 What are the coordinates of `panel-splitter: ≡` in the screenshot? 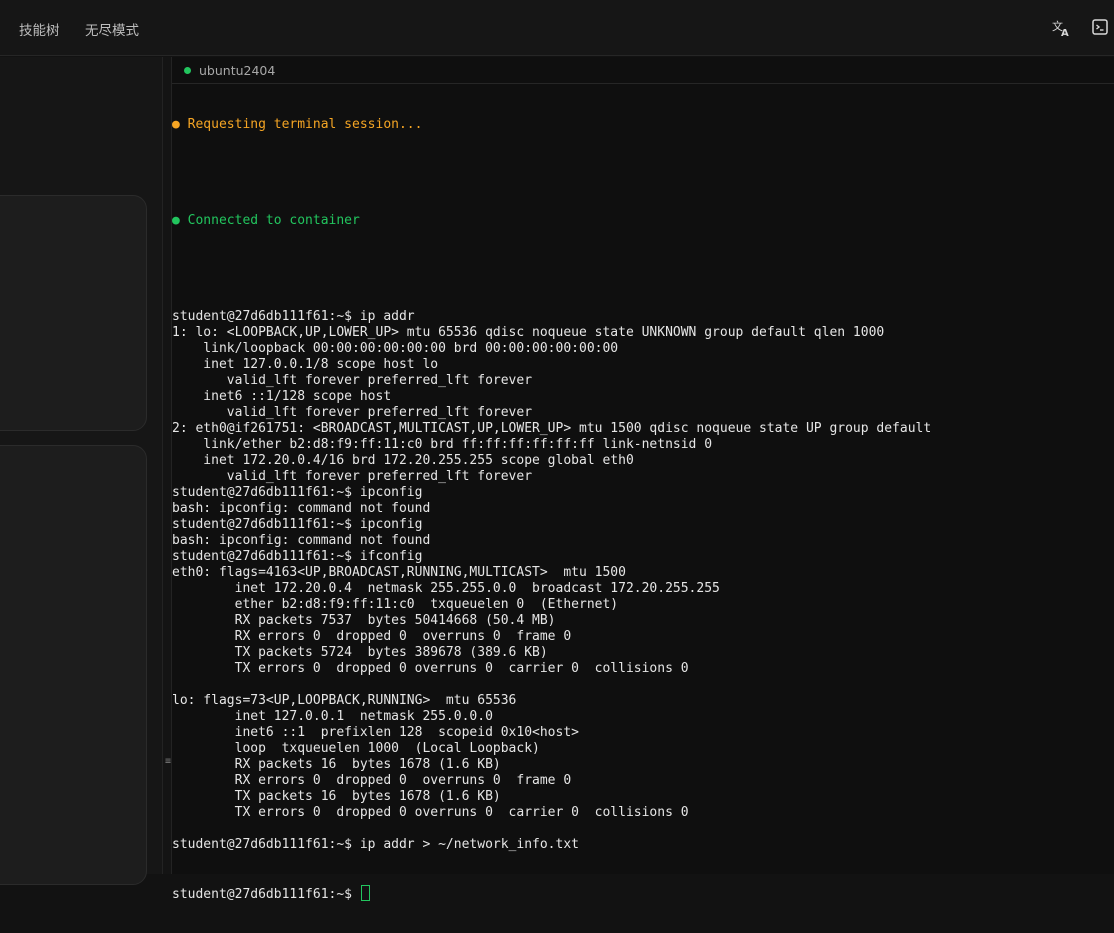 It's located at (167, 465).